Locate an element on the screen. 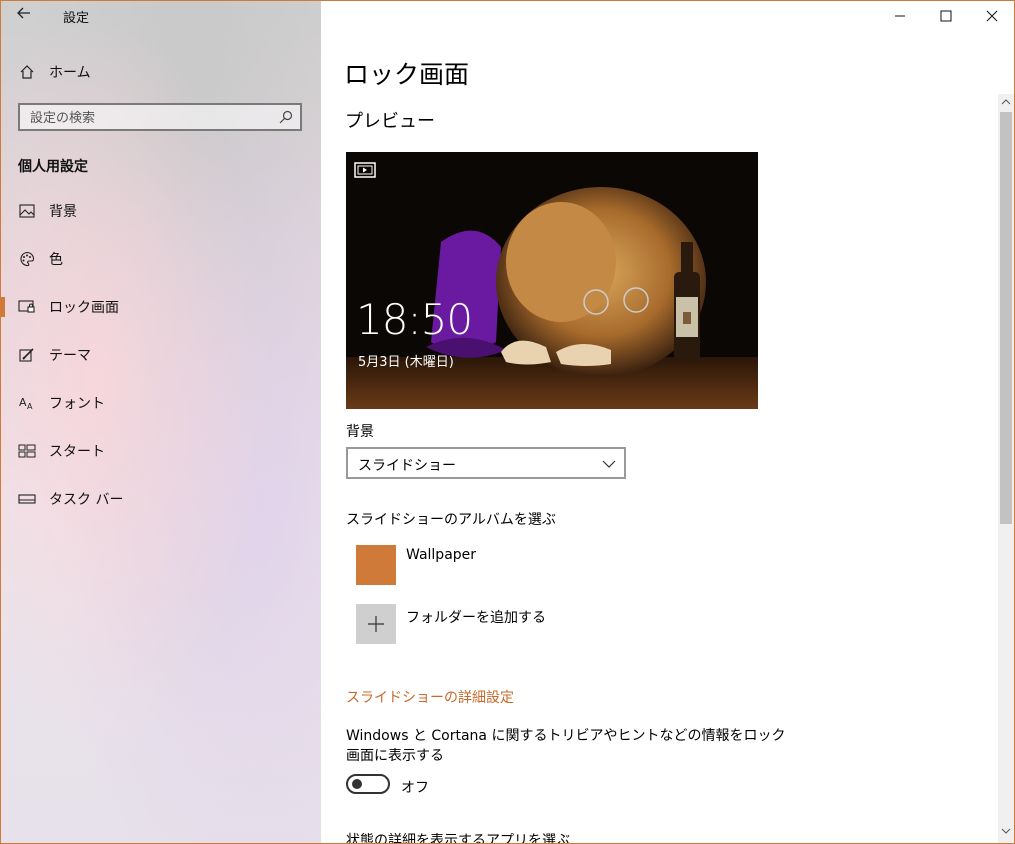 The width and height of the screenshot is (1015, 844). maximize-icon is located at coordinates (946, 16).